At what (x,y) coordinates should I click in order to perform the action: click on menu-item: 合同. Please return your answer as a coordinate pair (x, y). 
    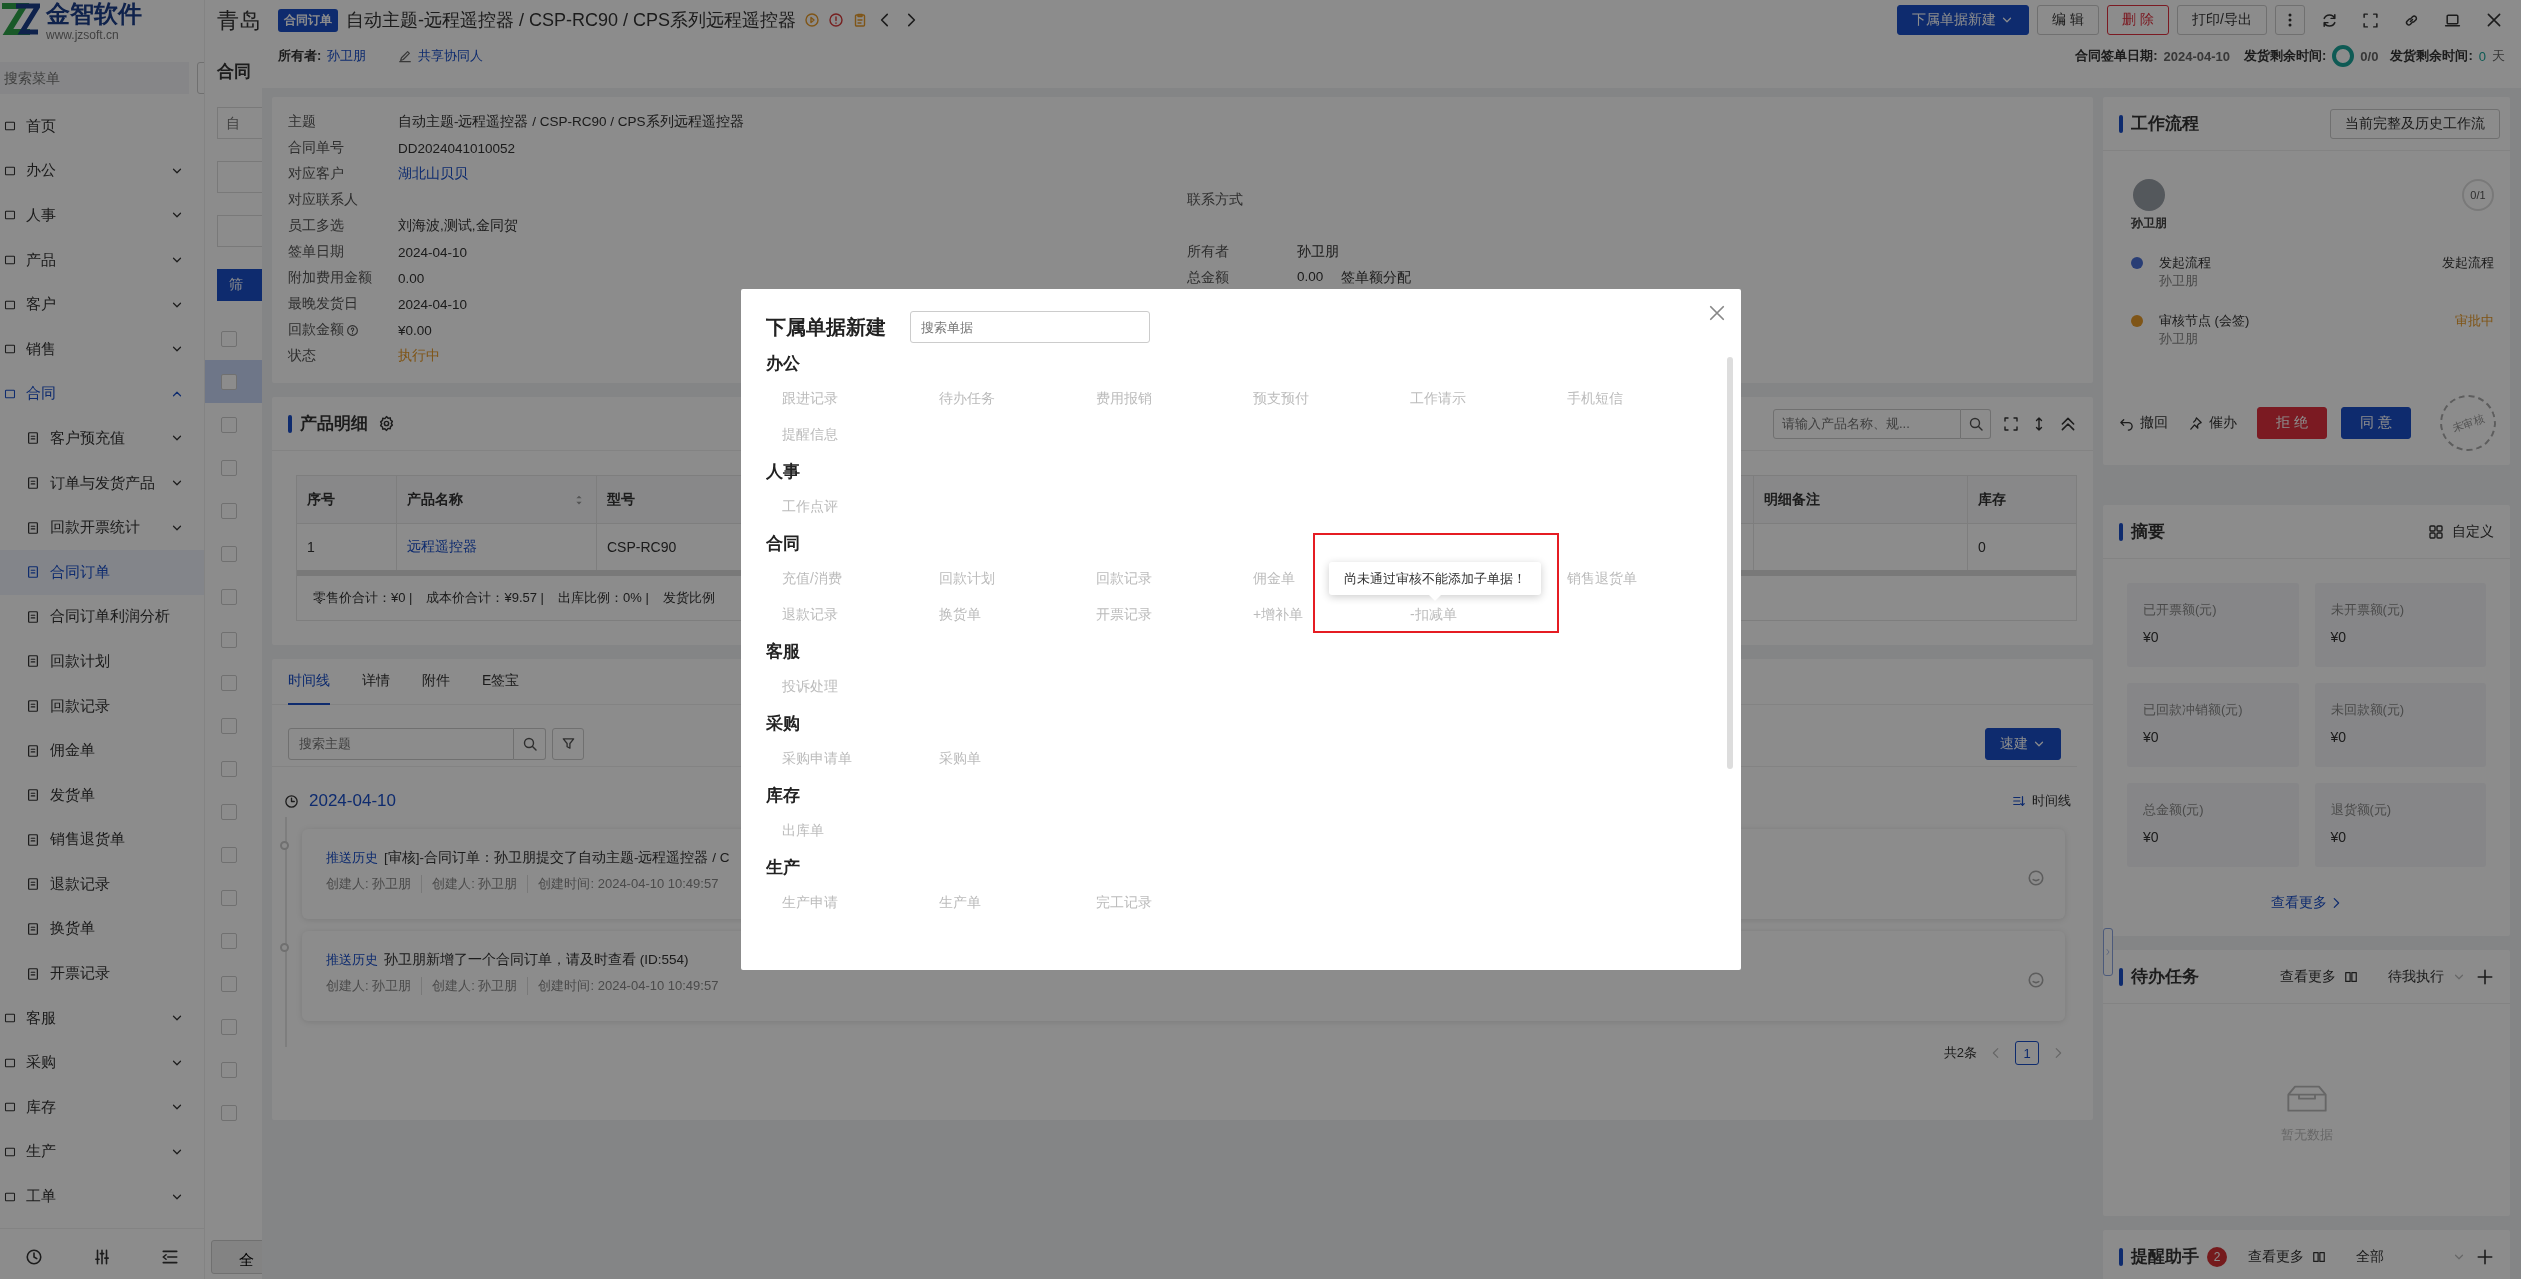
    Looking at the image, I should click on (102, 394).